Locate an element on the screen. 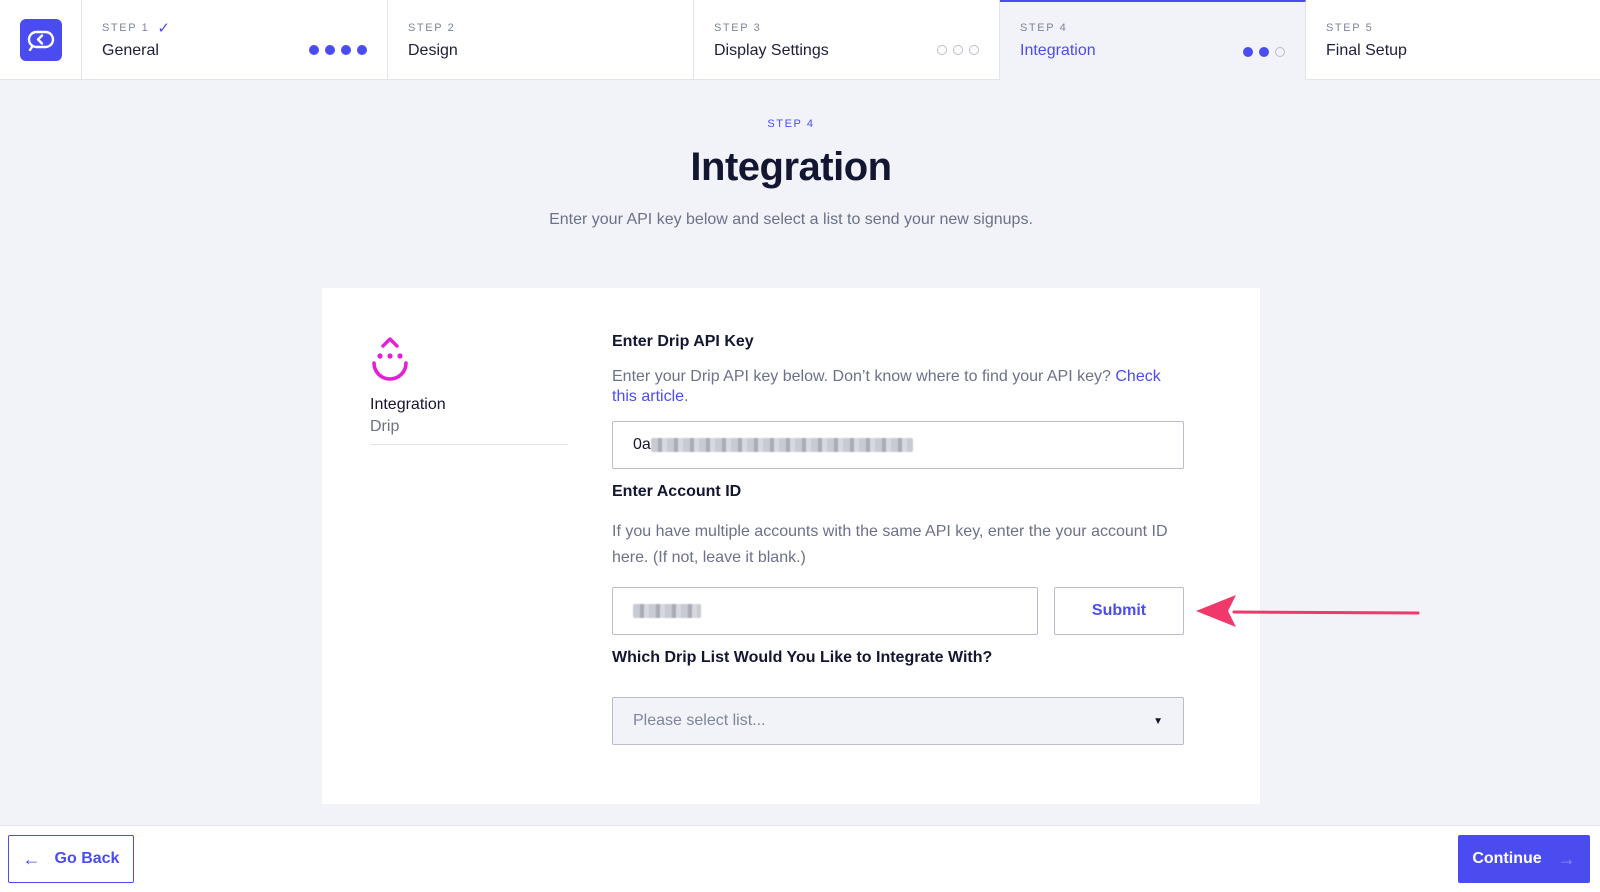 This screenshot has height=892, width=1600. integration-summary: Integration Drip is located at coordinates (469, 390).